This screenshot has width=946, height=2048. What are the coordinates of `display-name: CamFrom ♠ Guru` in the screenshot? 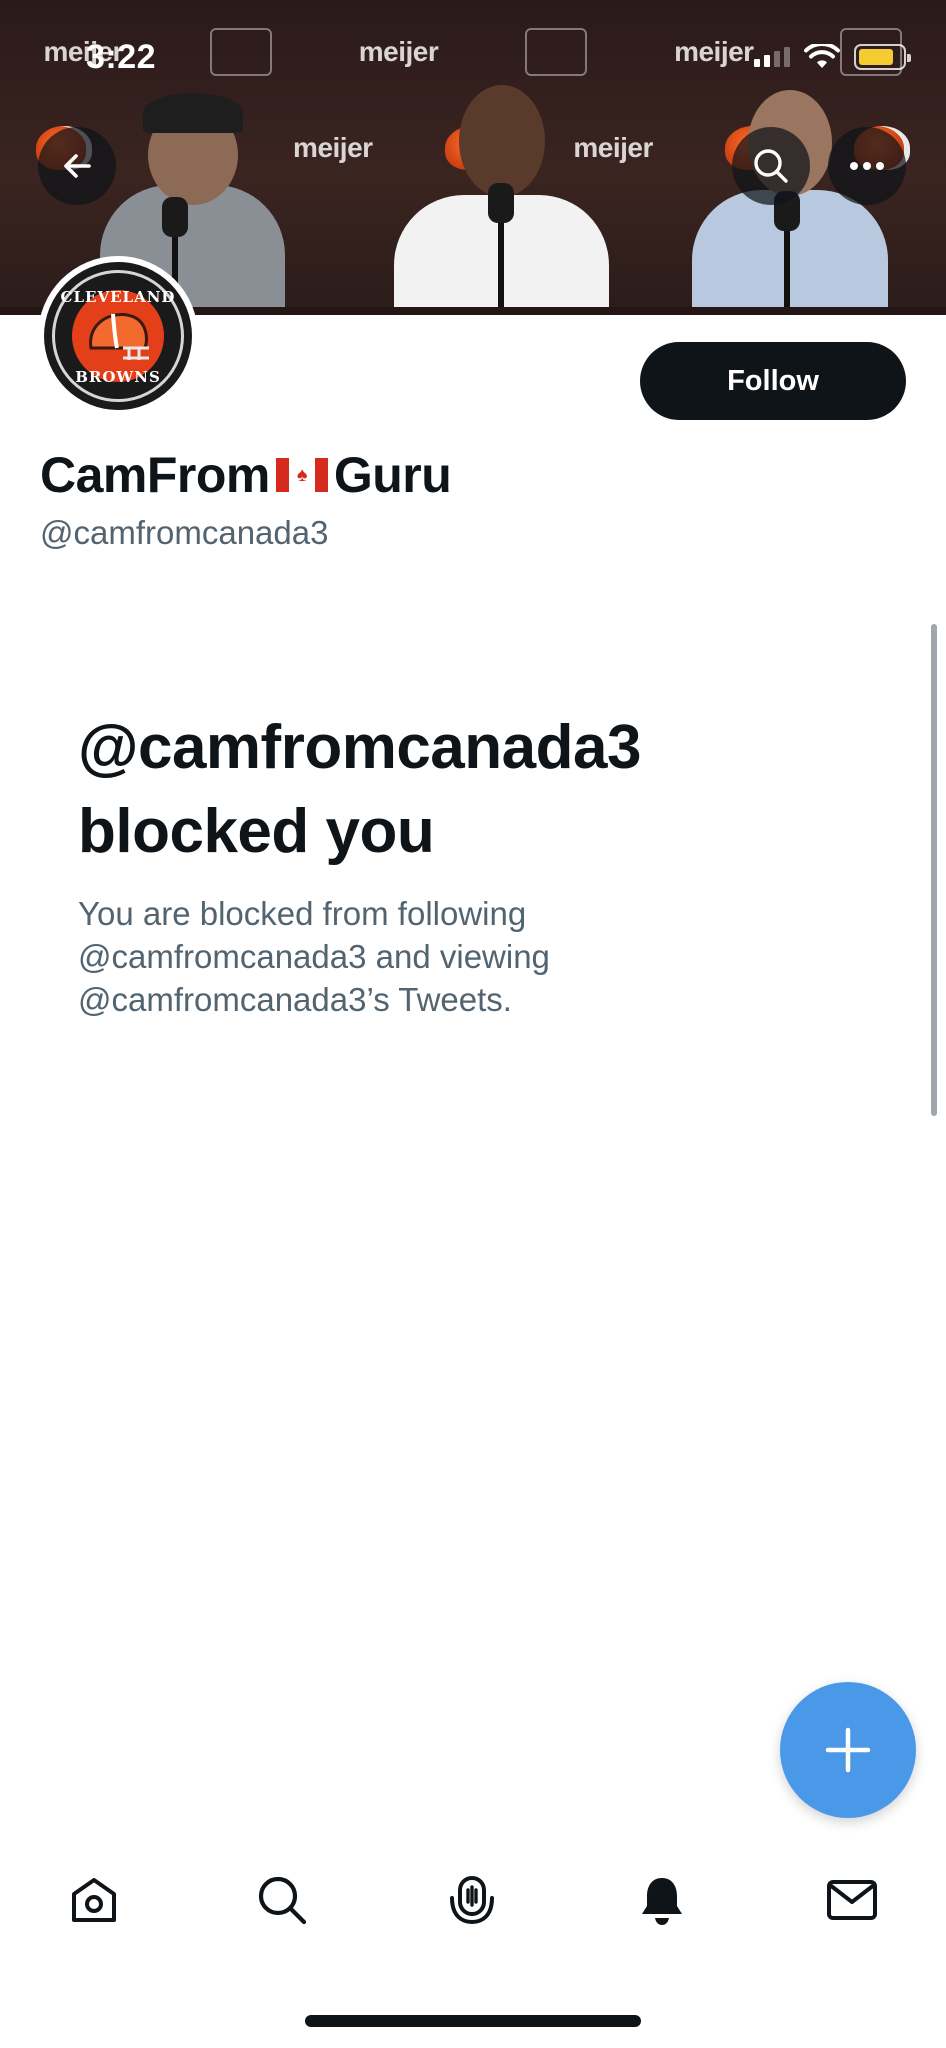 It's located at (246, 475).